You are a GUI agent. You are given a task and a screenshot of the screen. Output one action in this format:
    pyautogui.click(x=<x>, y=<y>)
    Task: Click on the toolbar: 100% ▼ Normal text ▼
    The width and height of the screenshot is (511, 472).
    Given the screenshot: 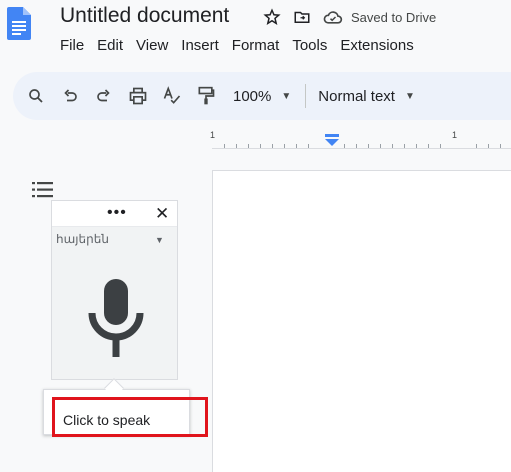 What is the action you would take?
    pyautogui.click(x=262, y=96)
    